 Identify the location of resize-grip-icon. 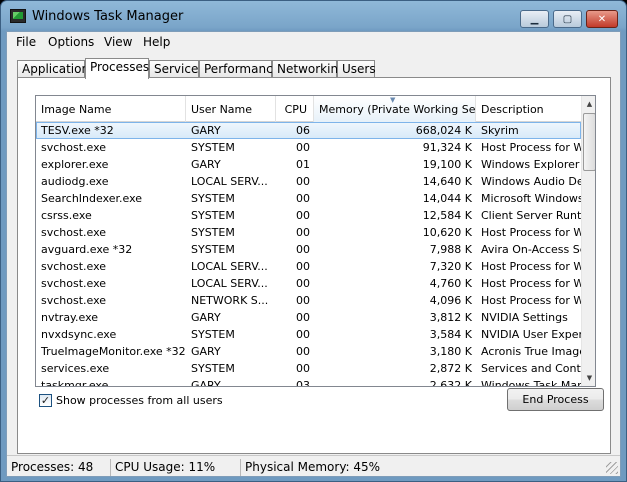
(612, 468).